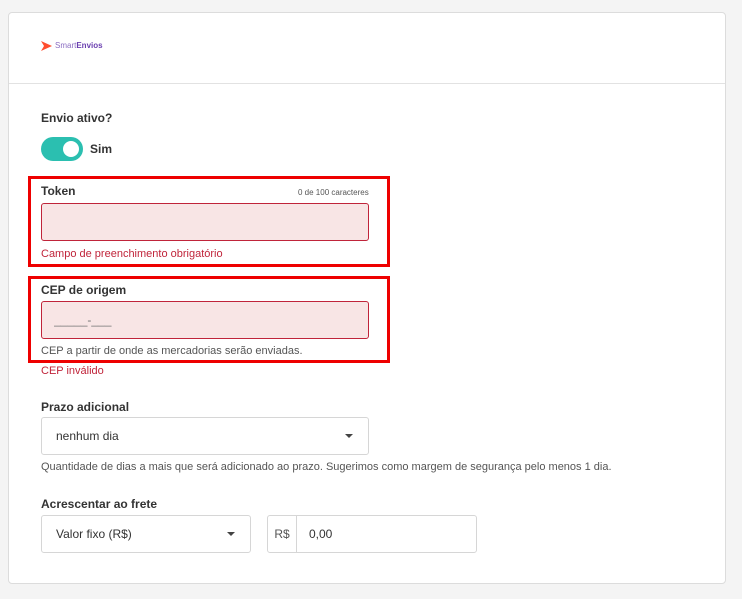 This screenshot has width=742, height=599. What do you see at coordinates (205, 436) in the screenshot?
I see `prazo-adicional-select: nenhum dia` at bounding box center [205, 436].